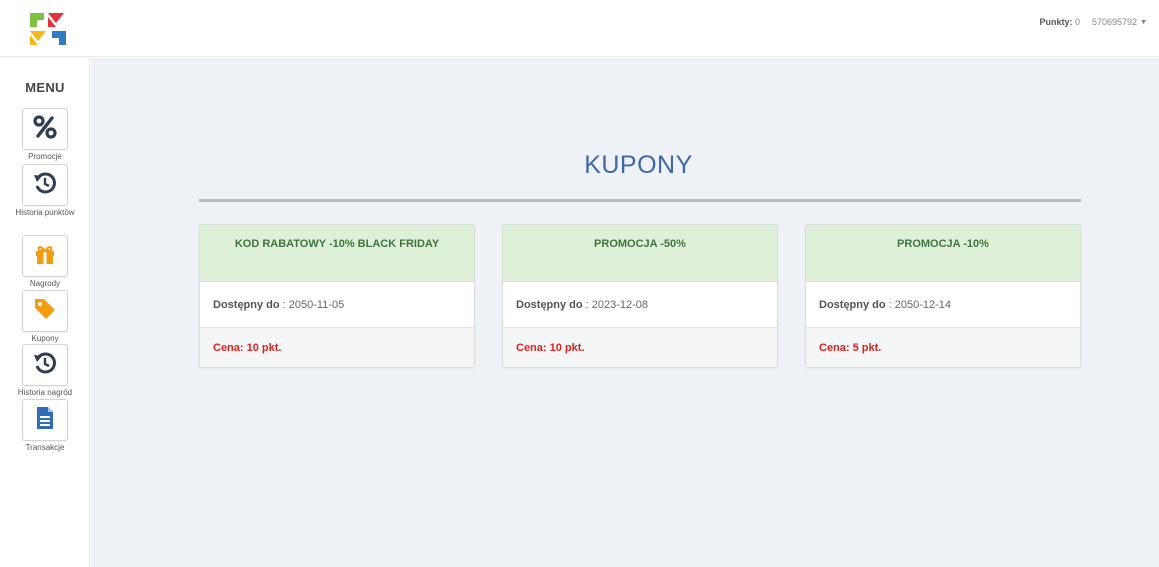 This screenshot has height=567, width=1159. I want to click on sidebar-item-label: Nagrody, so click(45, 283).